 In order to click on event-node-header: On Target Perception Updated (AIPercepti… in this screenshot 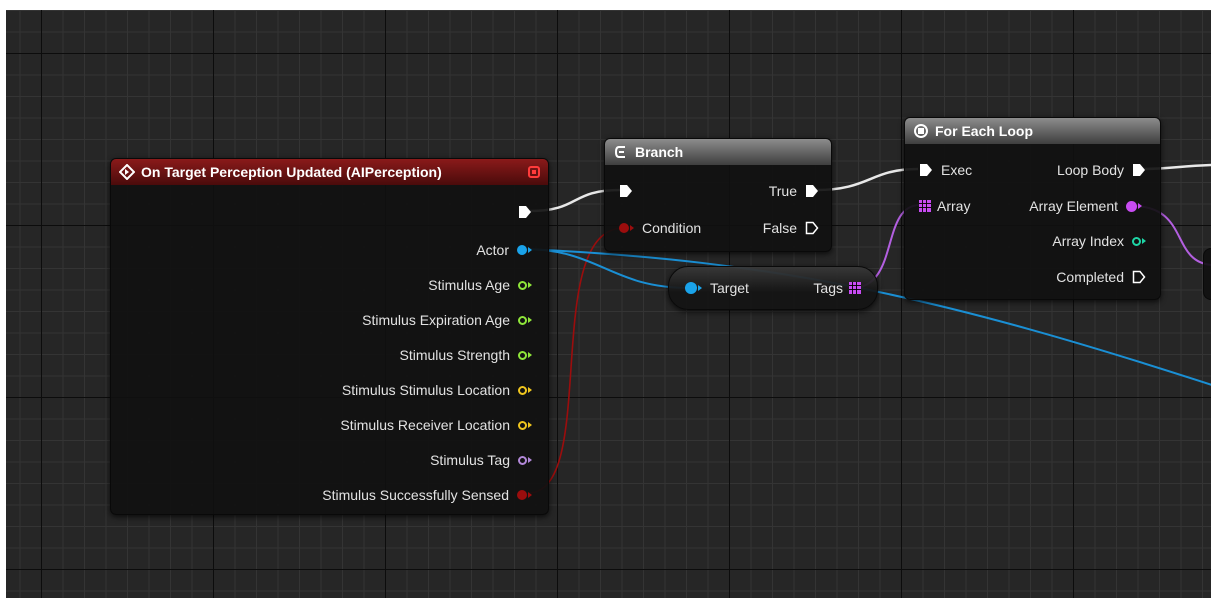, I will do `click(329, 172)`.